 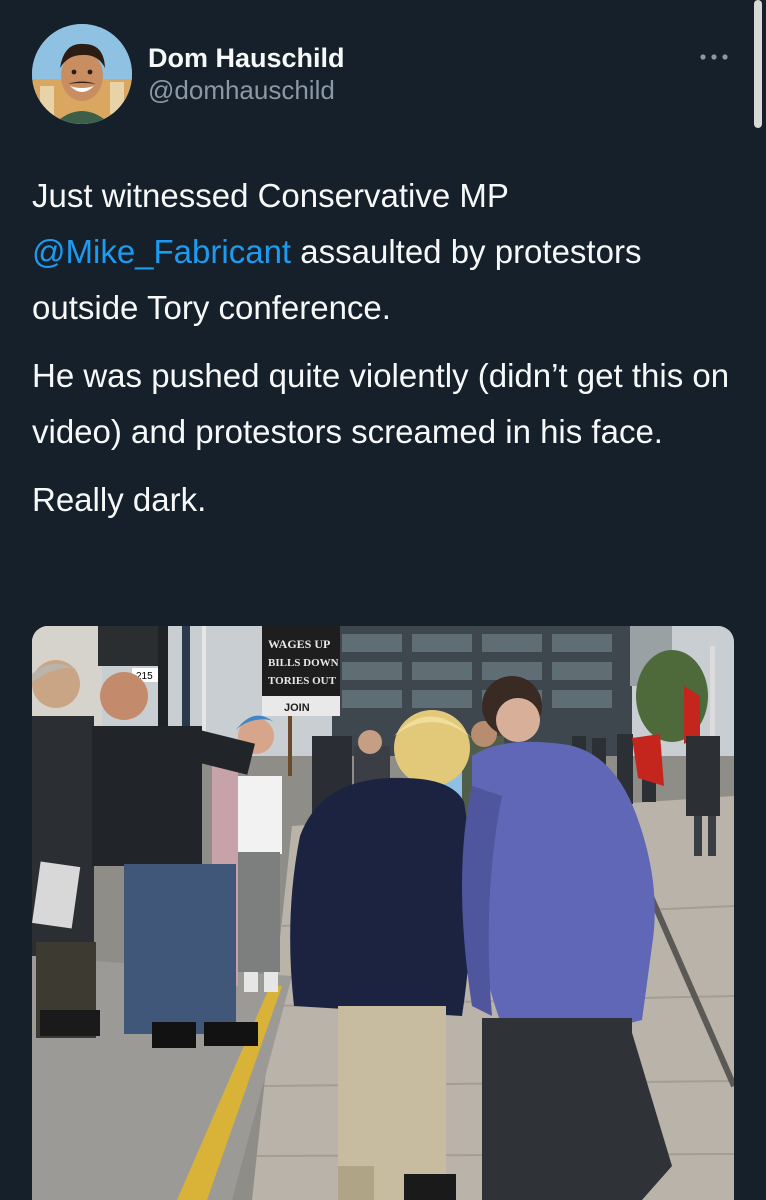 What do you see at coordinates (270, 195) in the screenshot?
I see `tweet-text-segment: Just witnessed Conservative MP` at bounding box center [270, 195].